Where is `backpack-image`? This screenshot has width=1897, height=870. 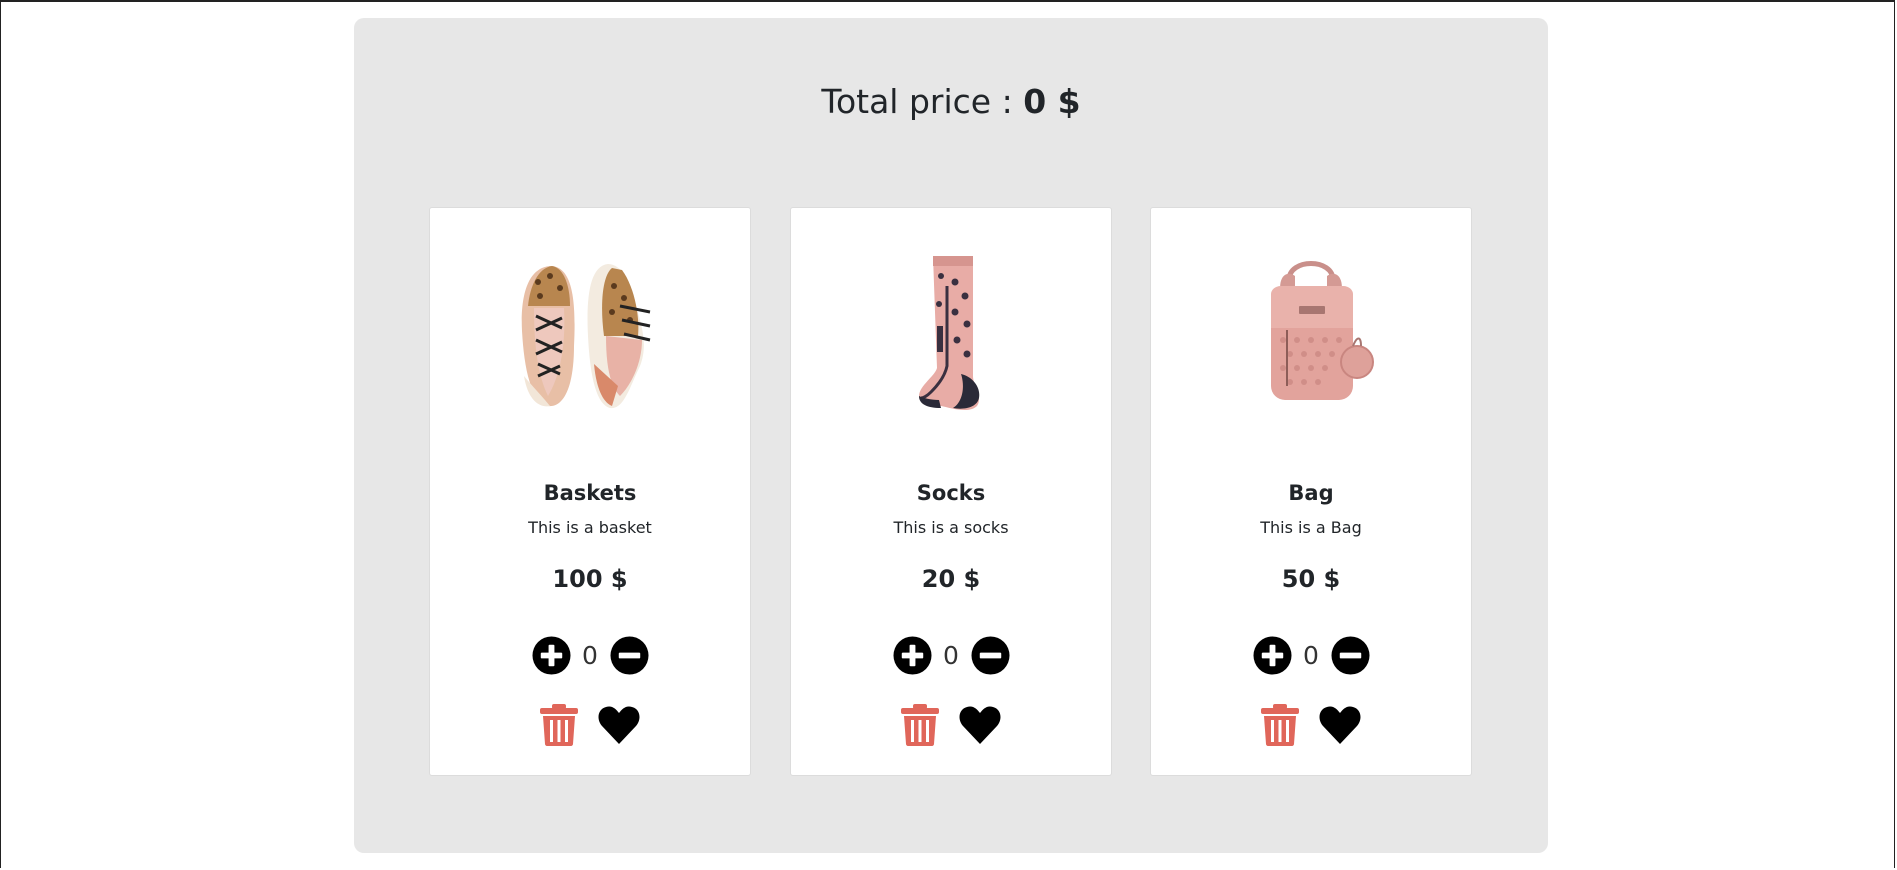 backpack-image is located at coordinates (1311, 336).